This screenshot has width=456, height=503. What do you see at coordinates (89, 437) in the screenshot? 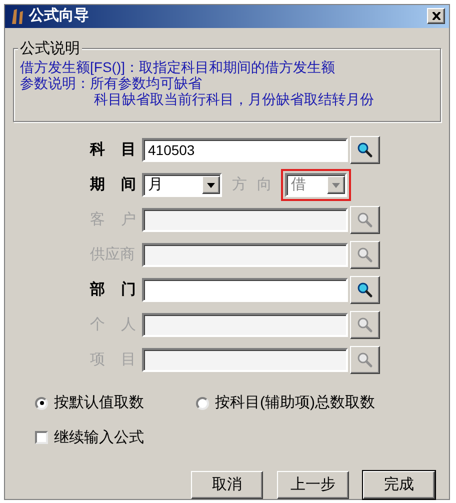
I see `checkbox-option: 继续输入公式` at bounding box center [89, 437].